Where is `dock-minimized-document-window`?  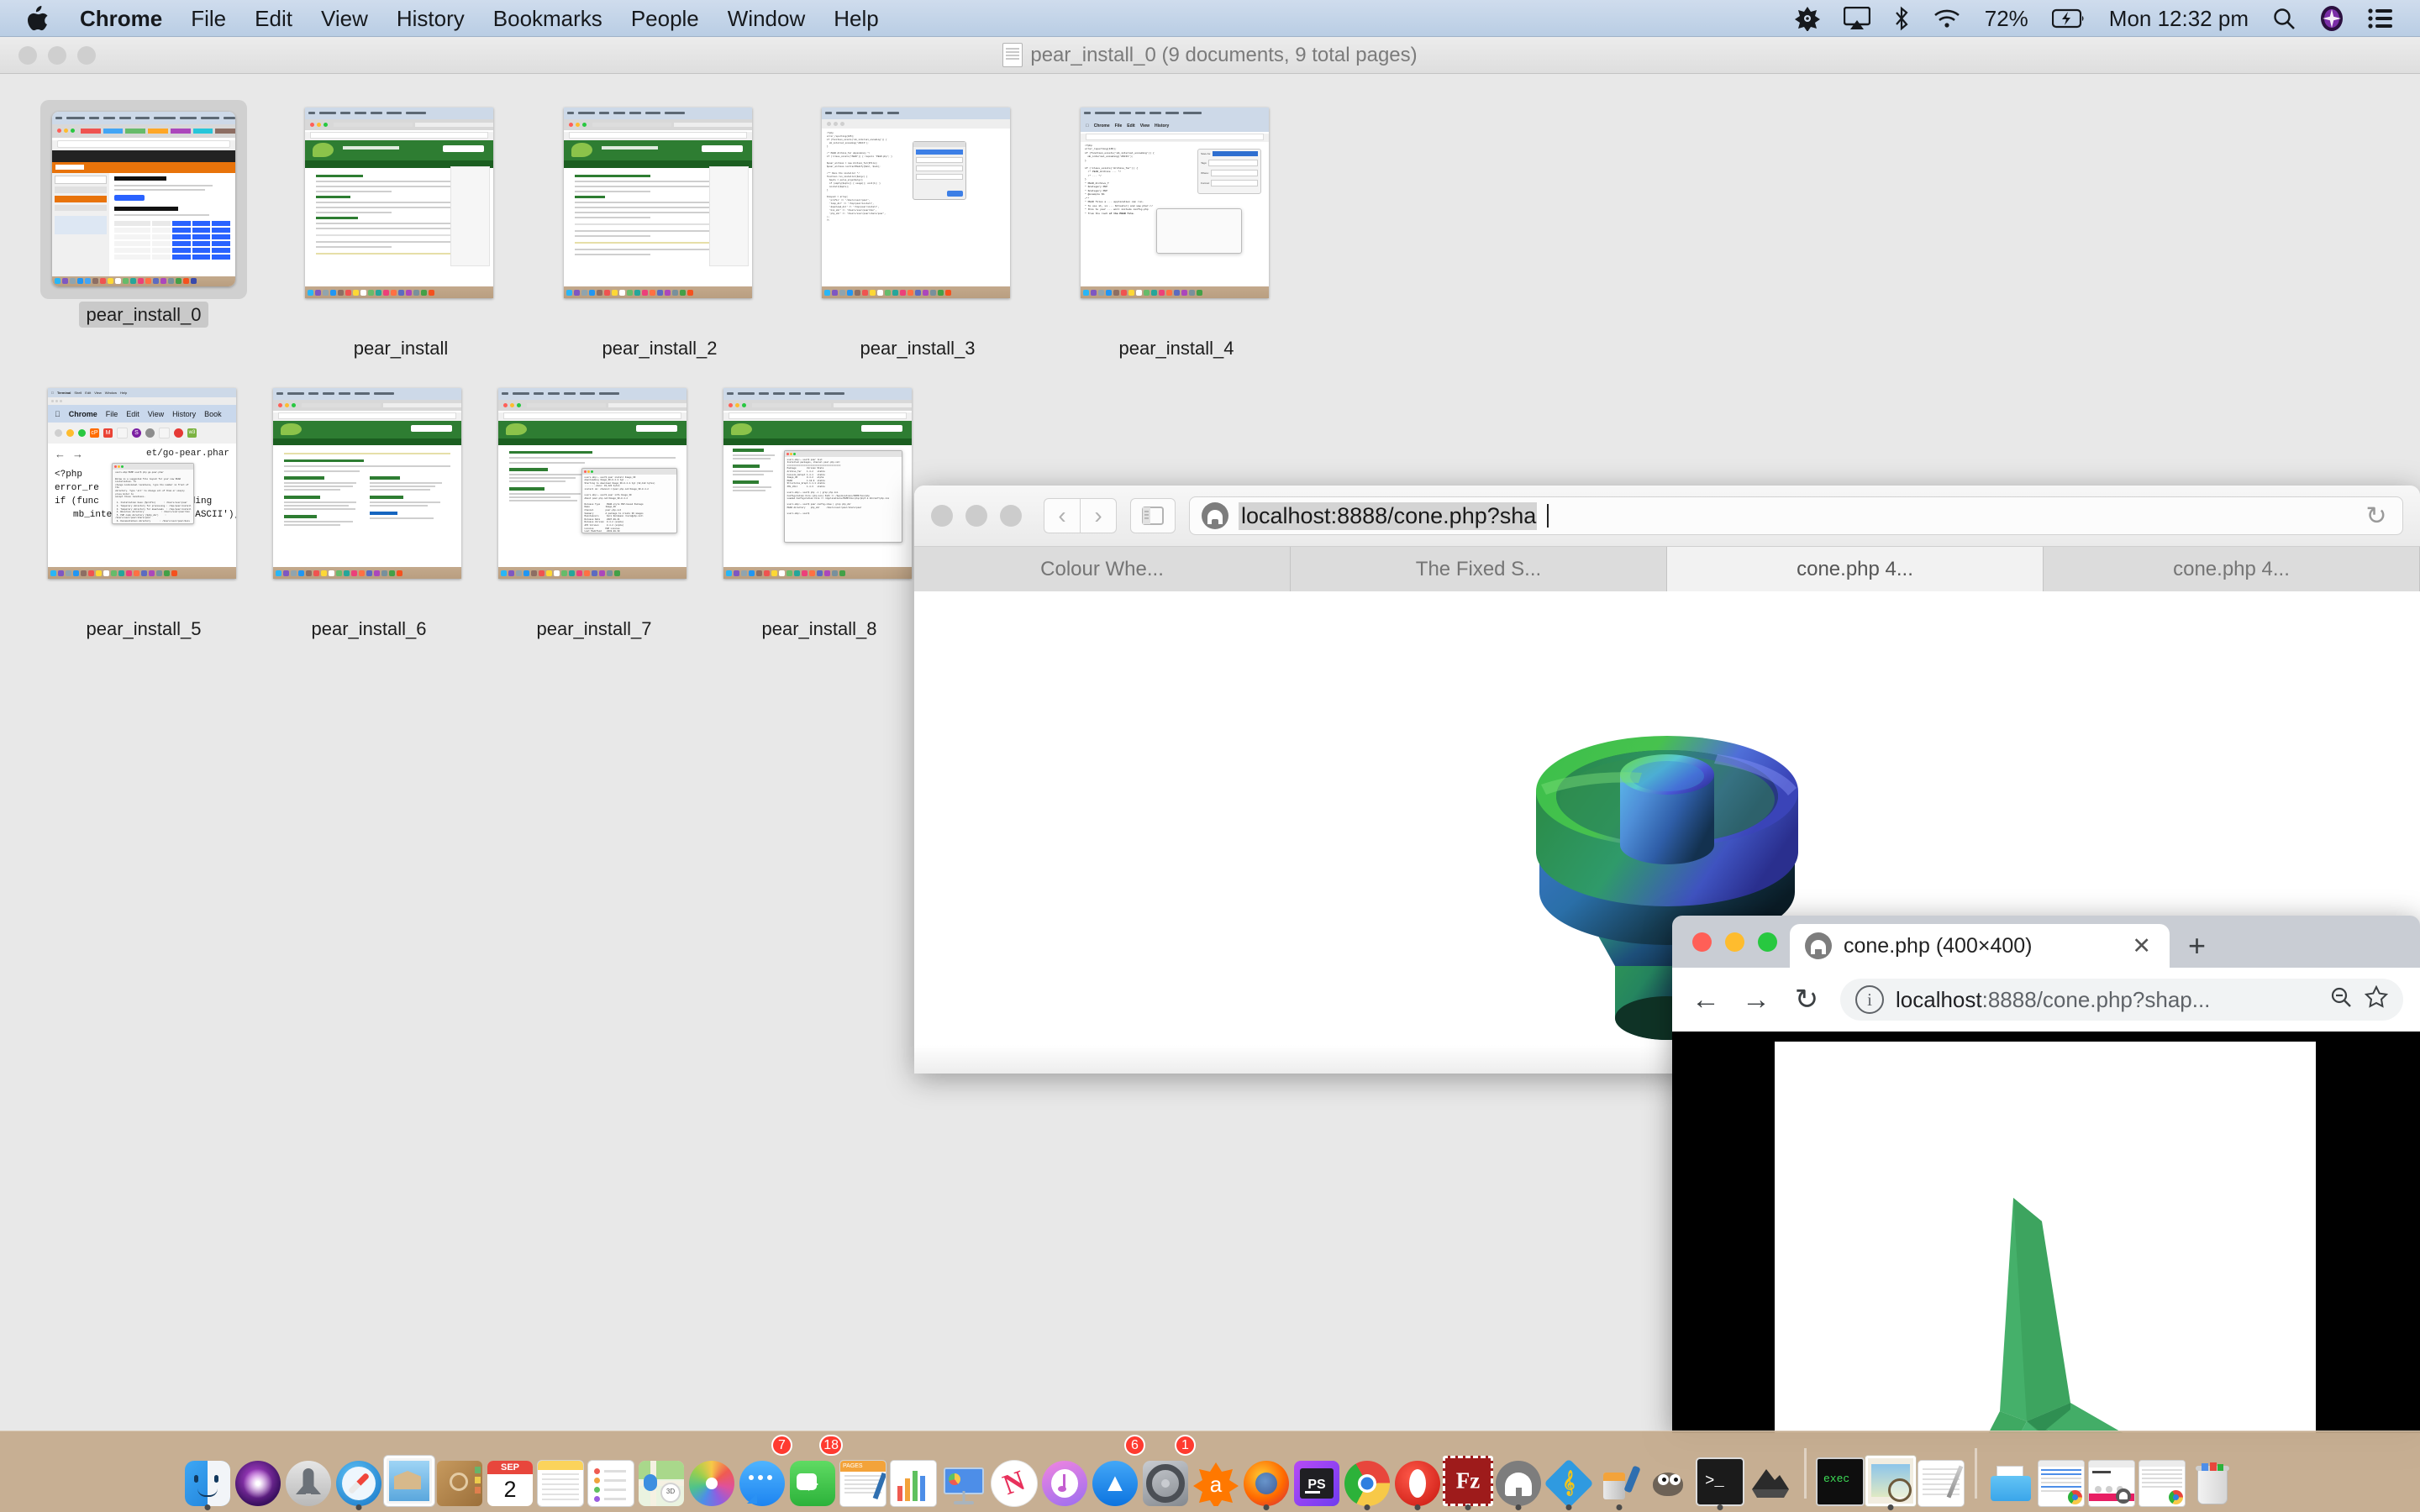 dock-minimized-document-window is located at coordinates (2061, 1475).